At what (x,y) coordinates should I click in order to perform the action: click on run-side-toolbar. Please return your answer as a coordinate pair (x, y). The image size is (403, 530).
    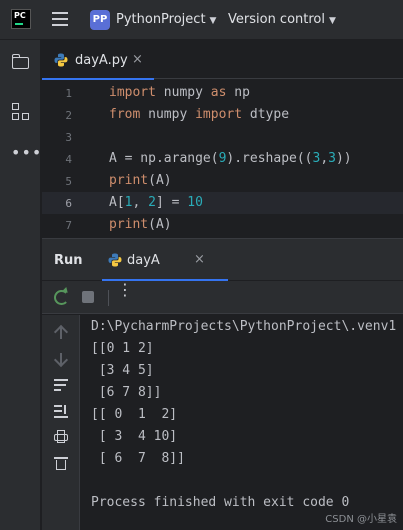
    Looking at the image, I should click on (61, 422).